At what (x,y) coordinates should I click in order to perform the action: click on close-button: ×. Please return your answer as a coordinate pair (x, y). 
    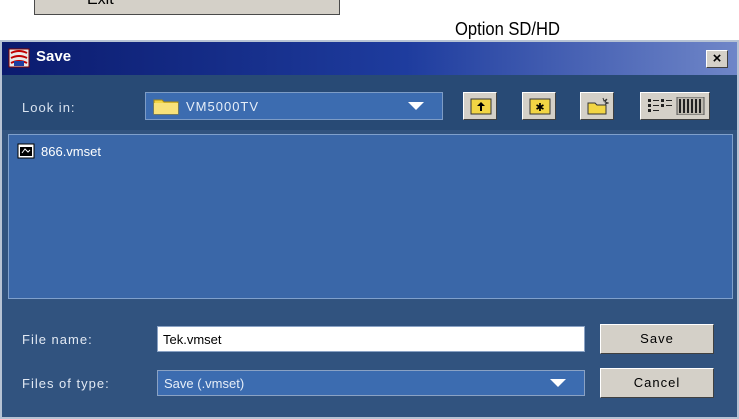
    Looking at the image, I should click on (717, 59).